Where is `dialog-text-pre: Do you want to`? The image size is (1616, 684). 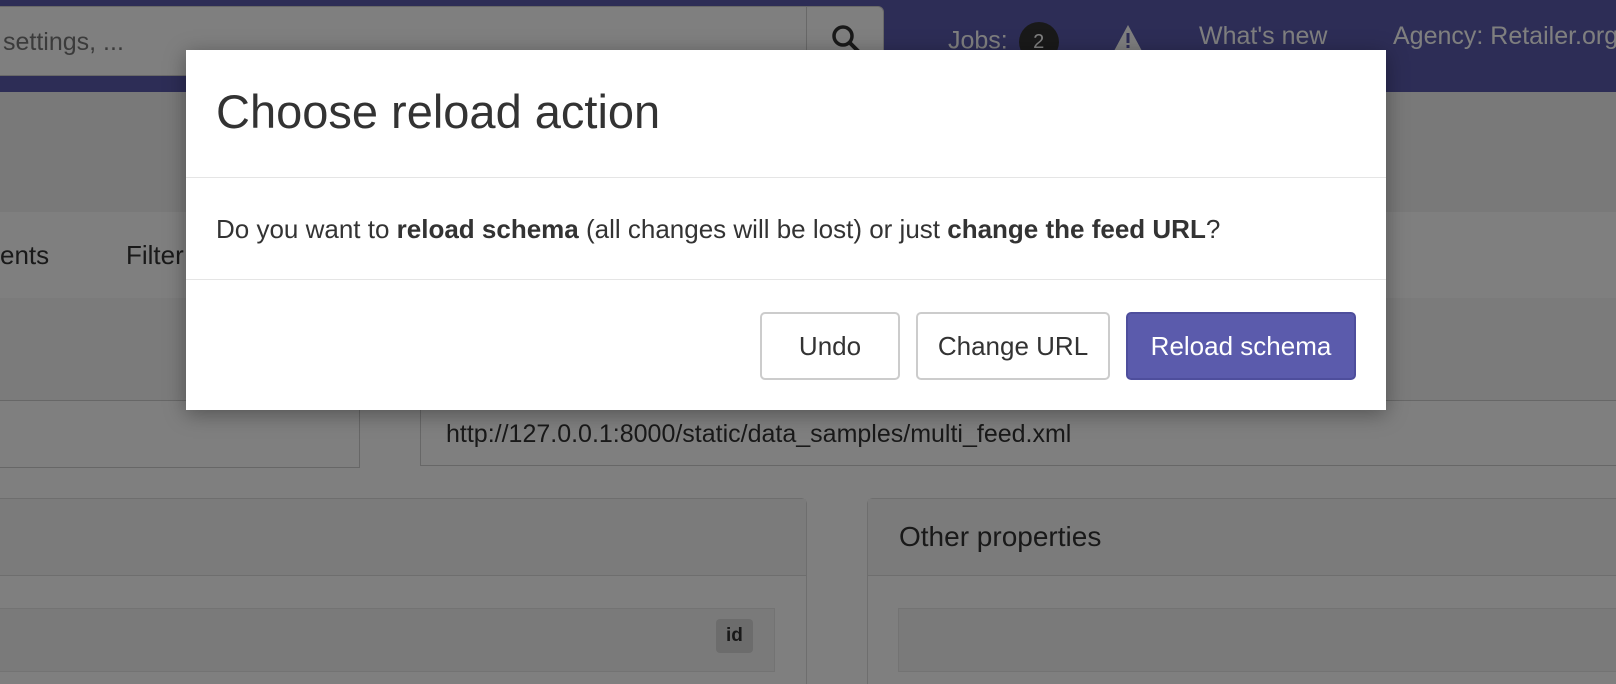 dialog-text-pre: Do you want to is located at coordinates (306, 229).